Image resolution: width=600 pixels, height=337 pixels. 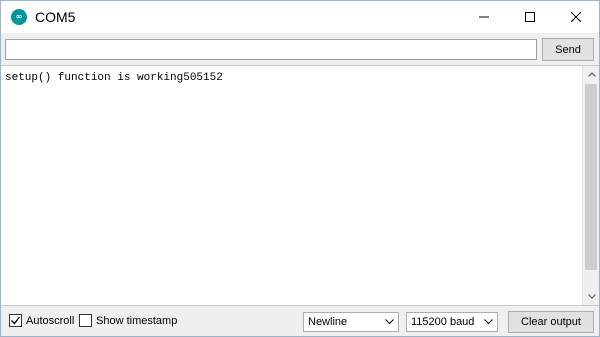 I want to click on autoscroll-checkbox-box, so click(x=15, y=320).